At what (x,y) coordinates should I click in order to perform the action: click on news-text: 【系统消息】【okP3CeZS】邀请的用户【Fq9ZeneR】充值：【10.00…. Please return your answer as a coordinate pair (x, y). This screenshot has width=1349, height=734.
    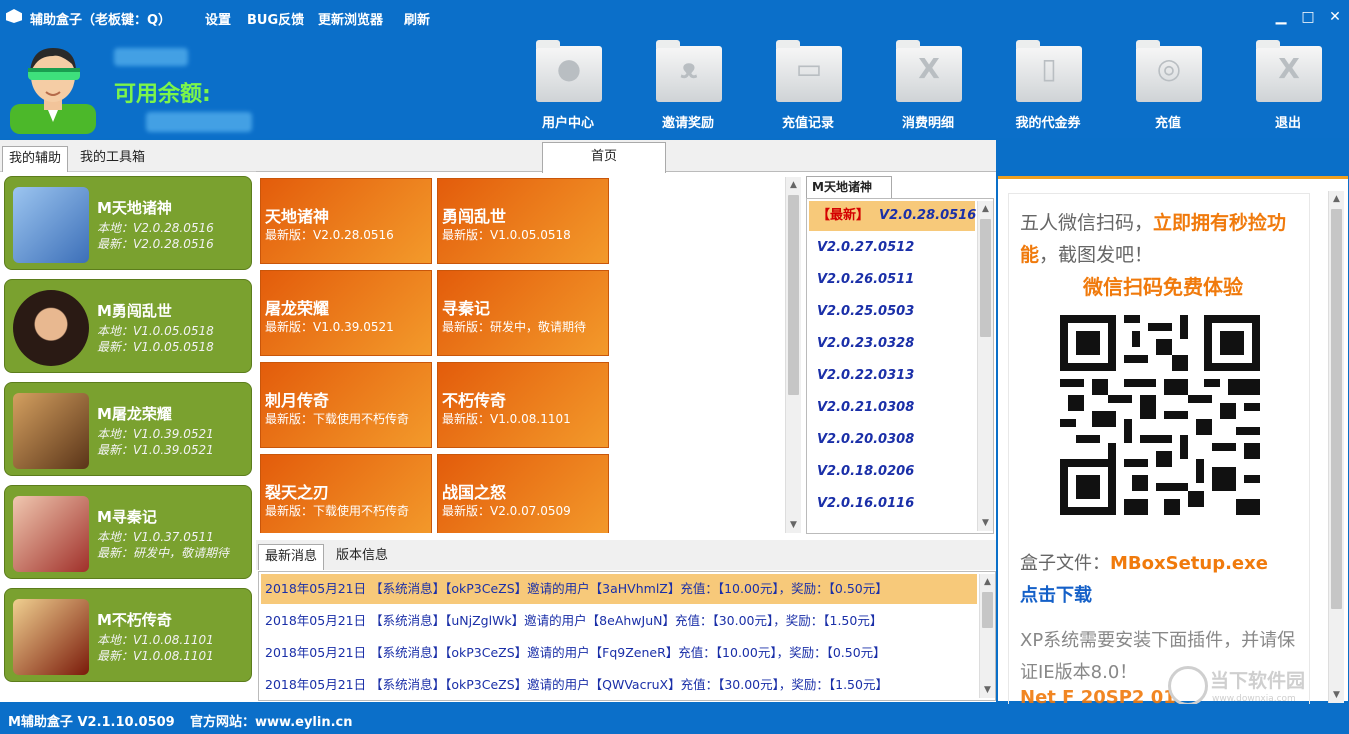
    Looking at the image, I should click on (628, 652).